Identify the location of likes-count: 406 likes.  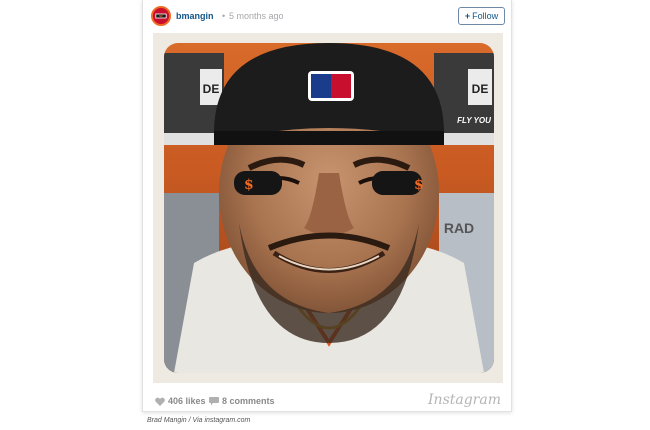
(180, 401).